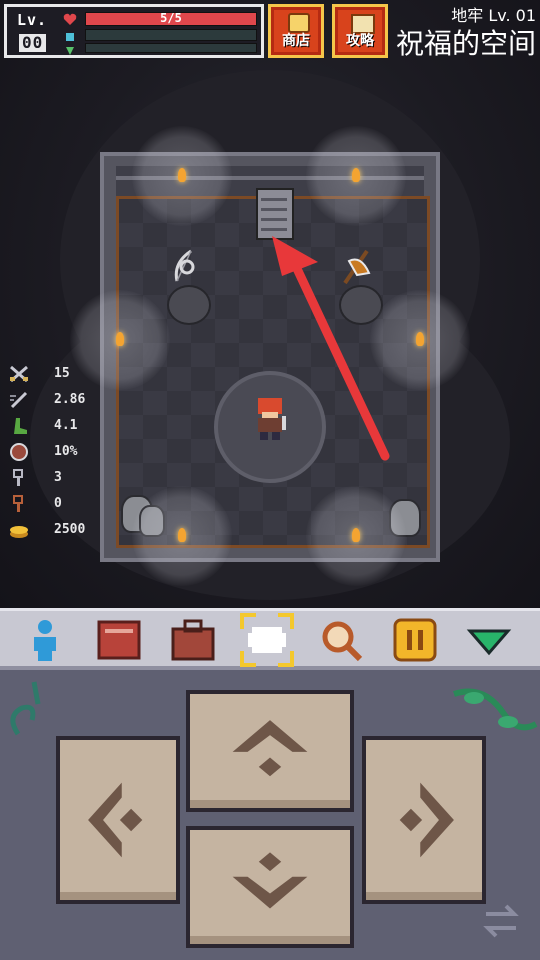 The height and width of the screenshot is (960, 540). I want to click on move-up-button, so click(270, 751).